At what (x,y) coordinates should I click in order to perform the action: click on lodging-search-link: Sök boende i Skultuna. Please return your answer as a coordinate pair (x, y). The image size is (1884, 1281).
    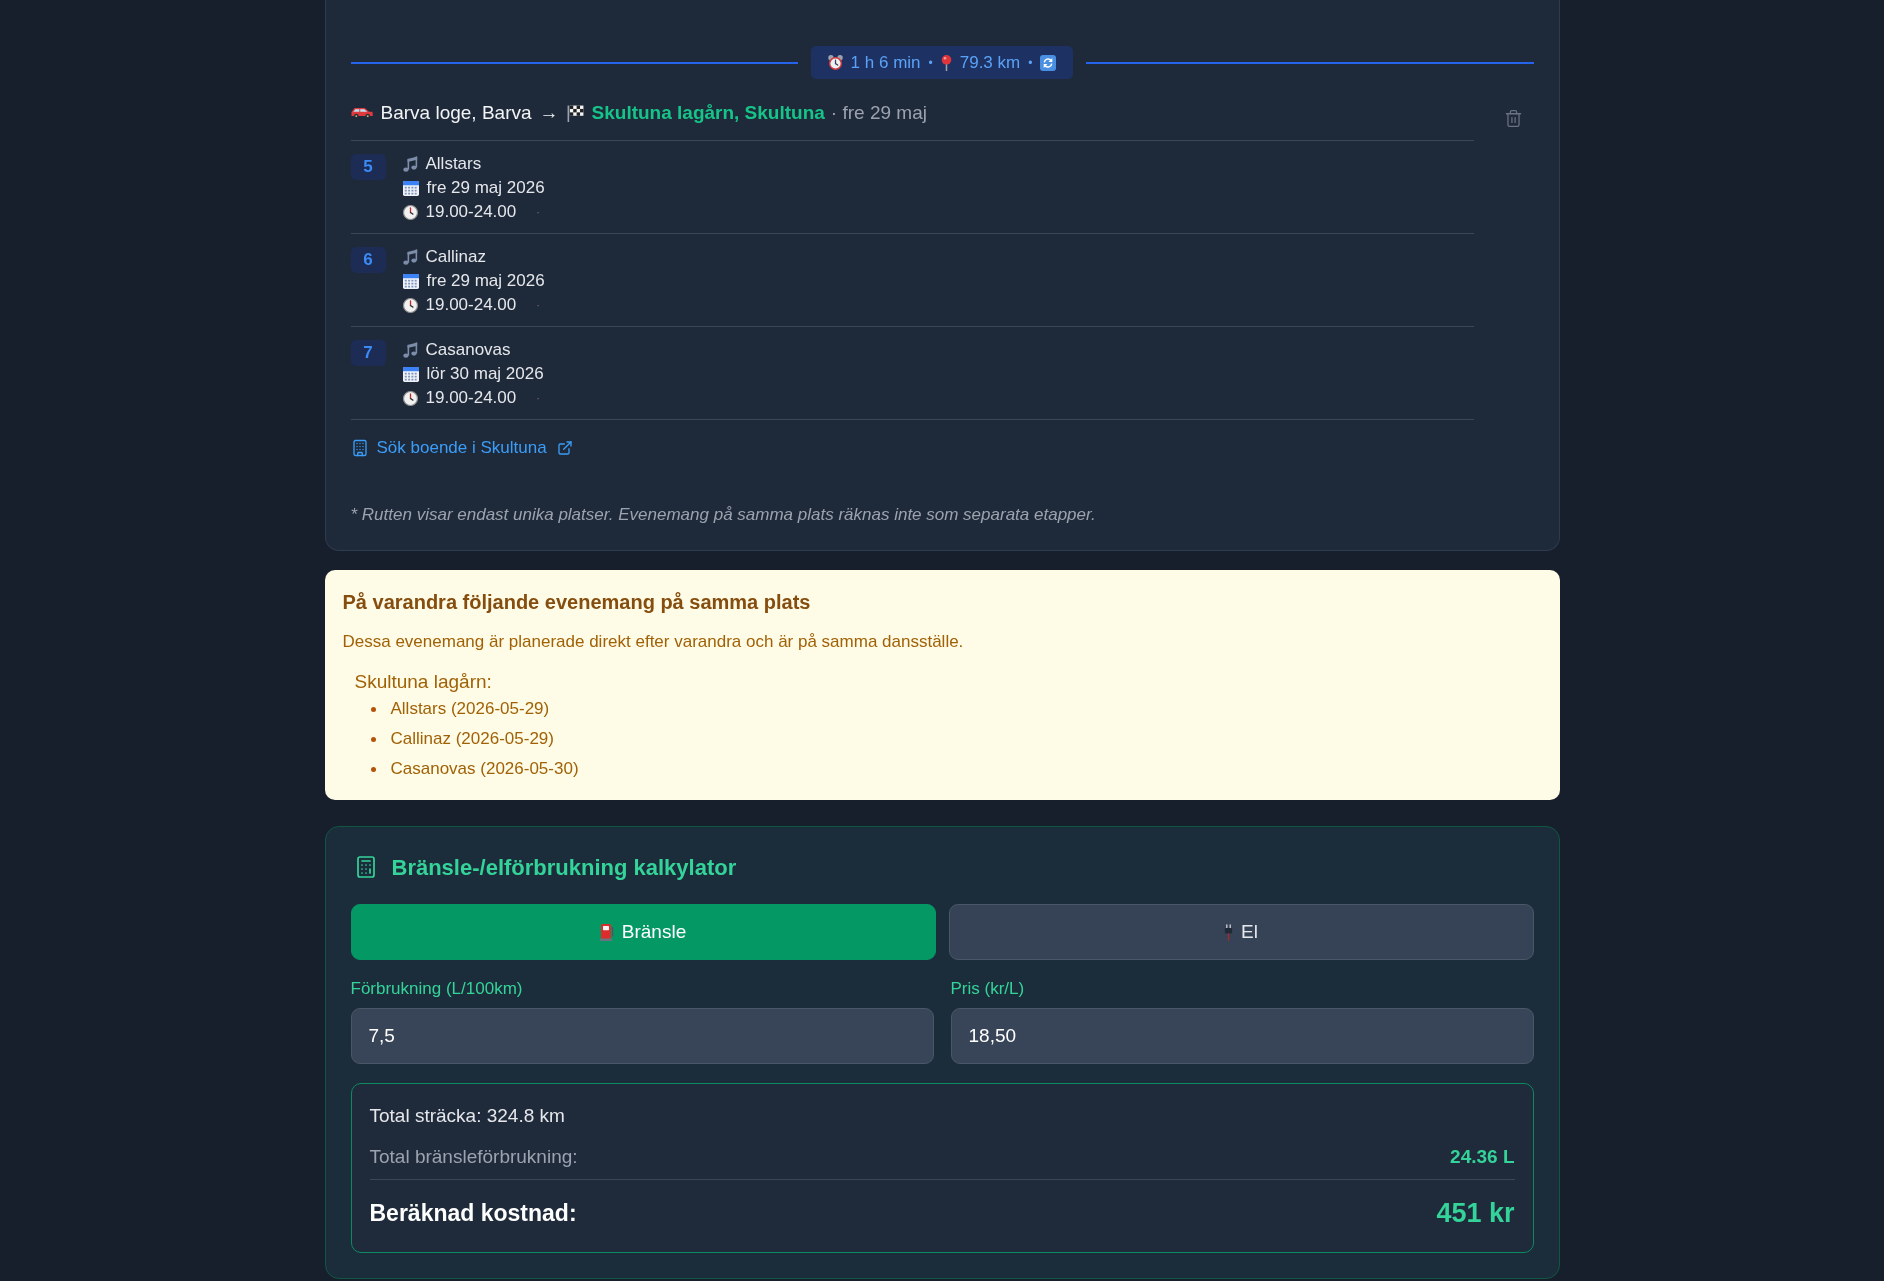
    Looking at the image, I should click on (461, 448).